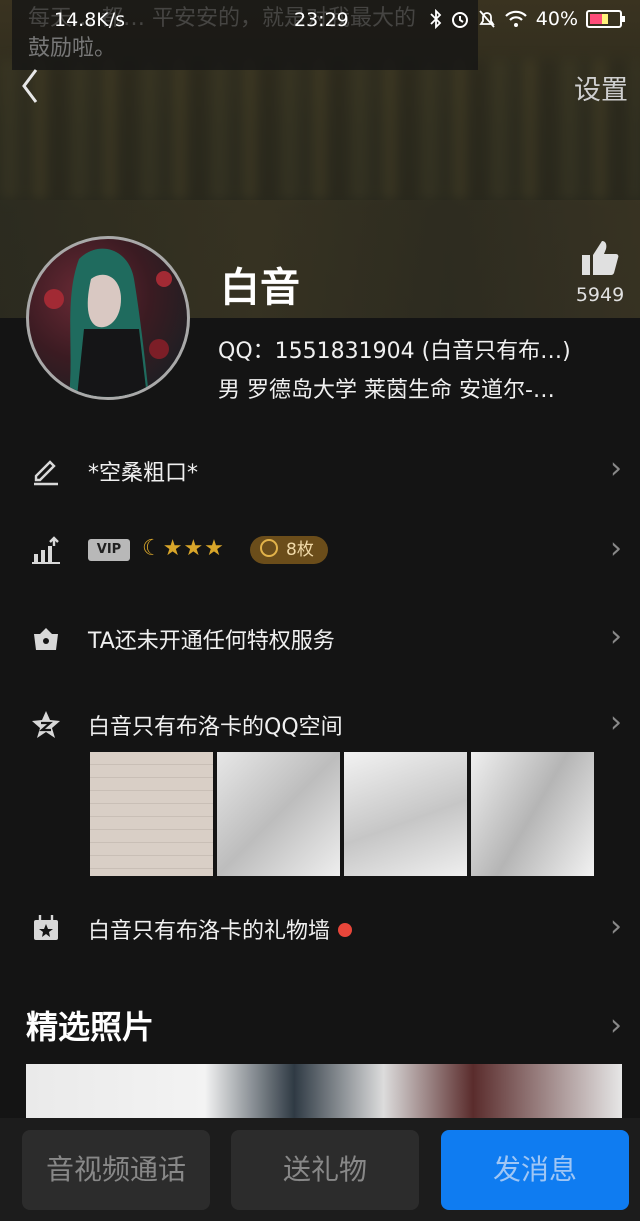 The image size is (640, 1221). Describe the element at coordinates (528, 19) in the screenshot. I see `status-icons: 40%` at that location.